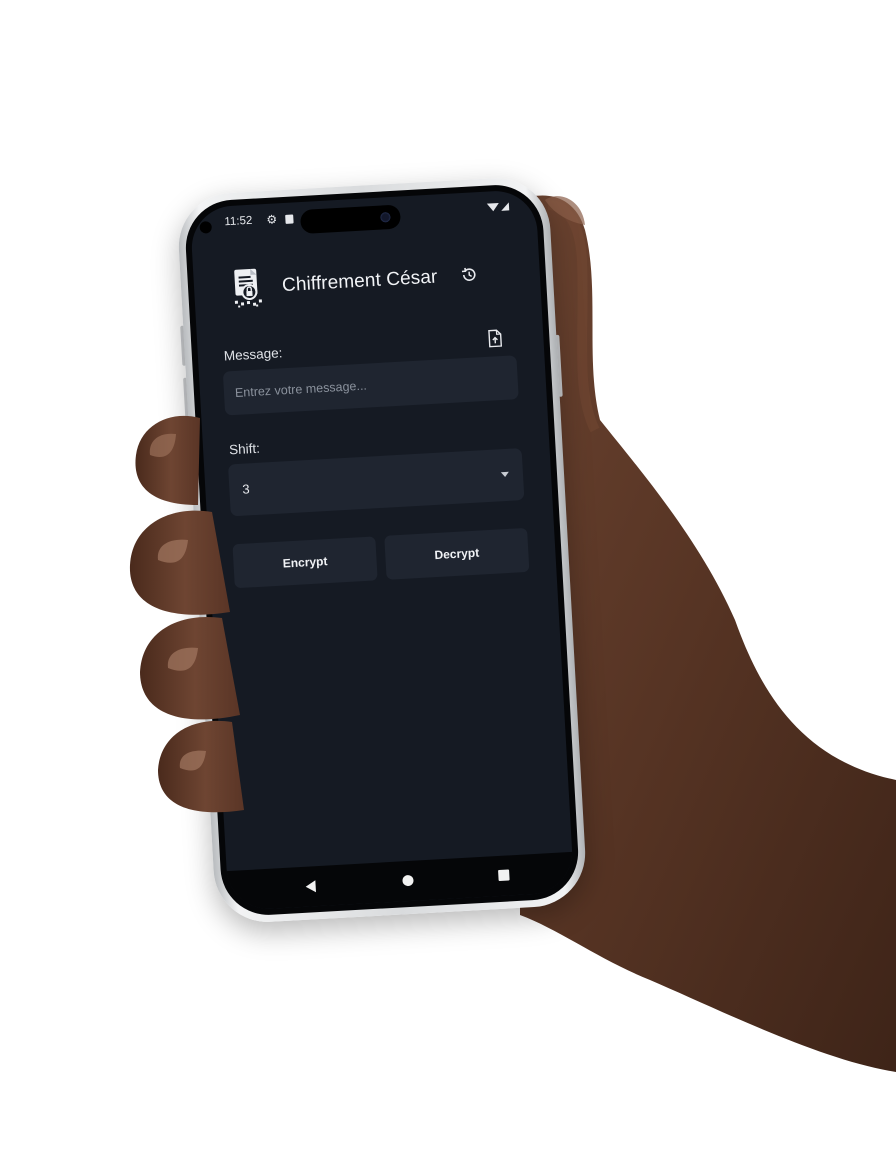 Image resolution: width=896 pixels, height=1152 pixels. Describe the element at coordinates (305, 562) in the screenshot. I see `encrypt-button: Encrypt` at that location.